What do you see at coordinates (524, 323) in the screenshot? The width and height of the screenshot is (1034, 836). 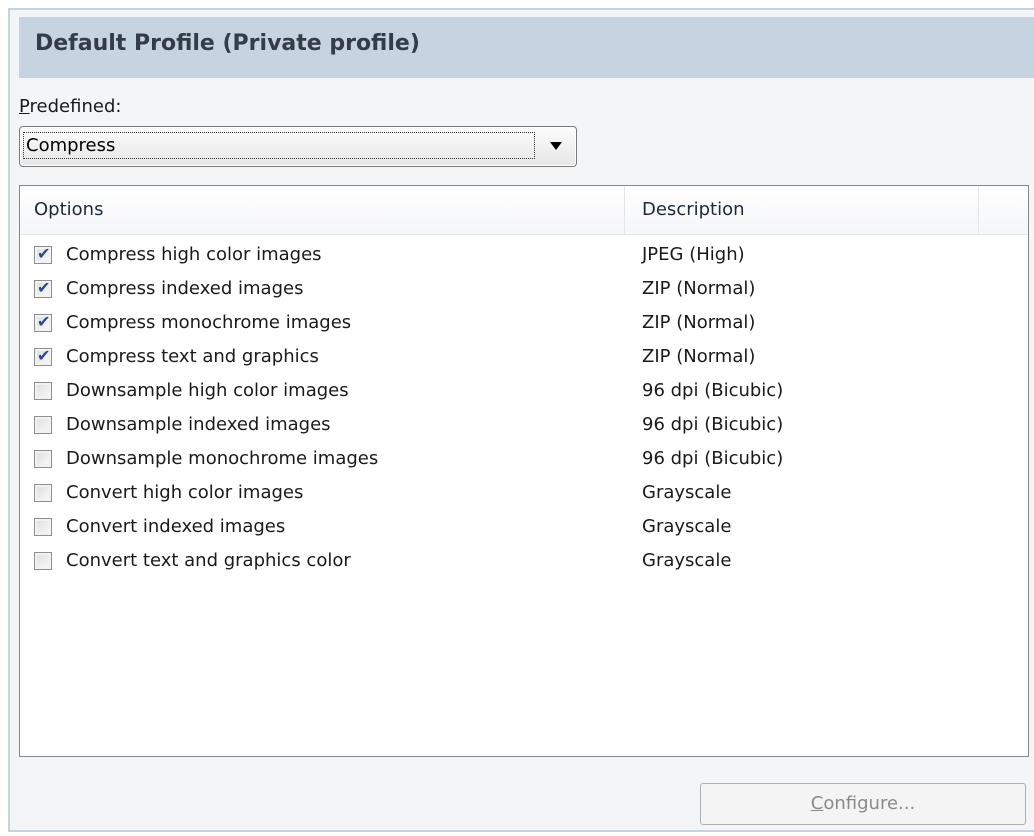 I see `list-item: ✔ Compress monochrome images ZIP (Normal)` at bounding box center [524, 323].